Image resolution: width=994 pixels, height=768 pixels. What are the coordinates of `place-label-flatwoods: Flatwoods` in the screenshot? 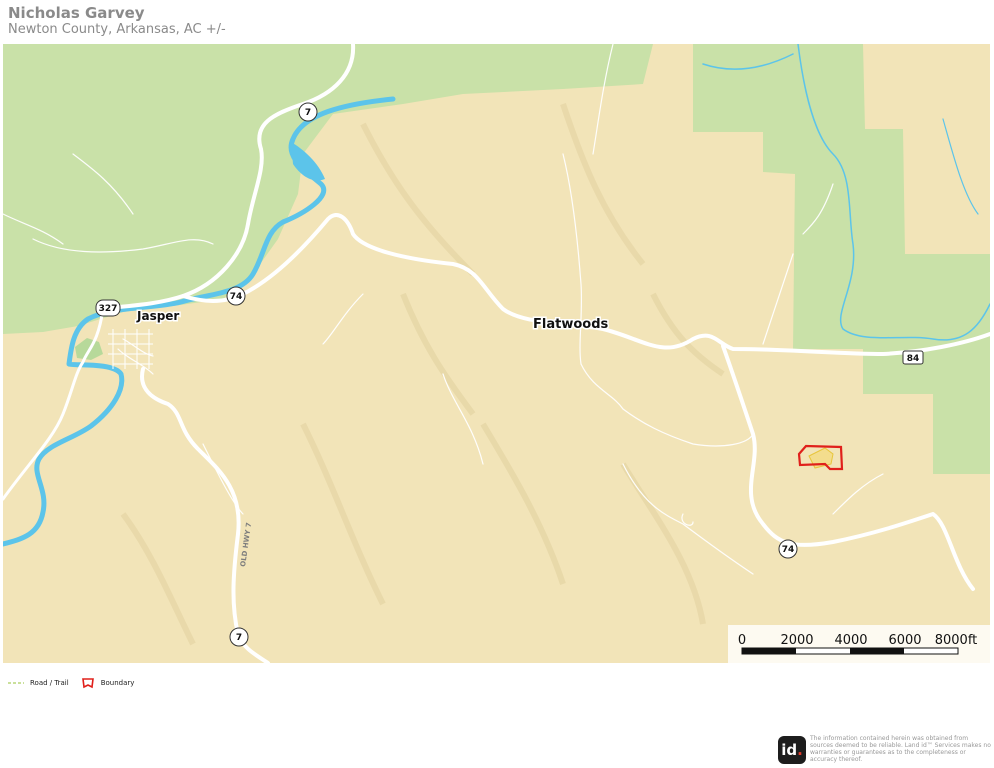 It's located at (571, 324).